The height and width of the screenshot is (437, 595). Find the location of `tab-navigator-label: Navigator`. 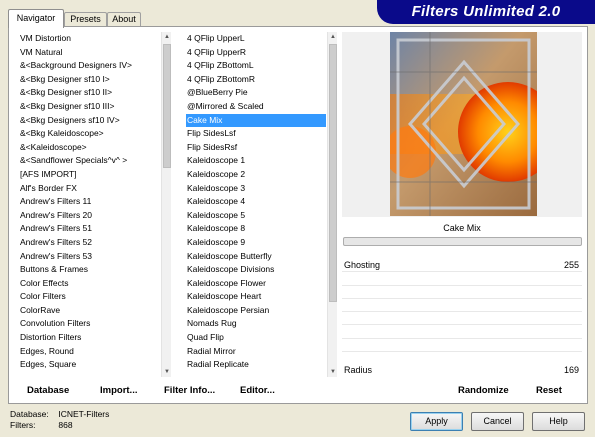

tab-navigator-label: Navigator is located at coordinates (36, 18).